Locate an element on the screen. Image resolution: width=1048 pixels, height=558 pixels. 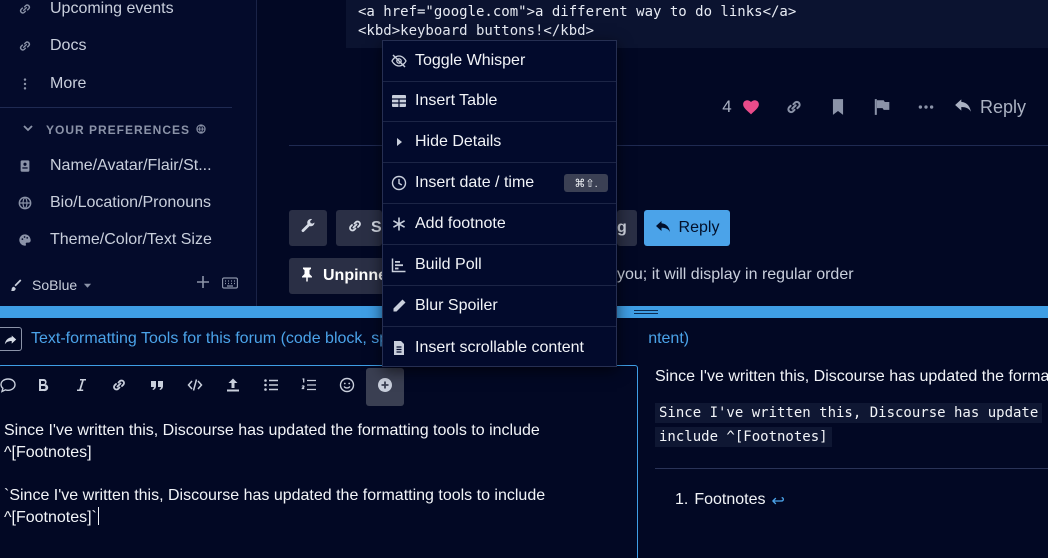
code-line: <kbd>keyboard buttons!</kbd> is located at coordinates (476, 31).